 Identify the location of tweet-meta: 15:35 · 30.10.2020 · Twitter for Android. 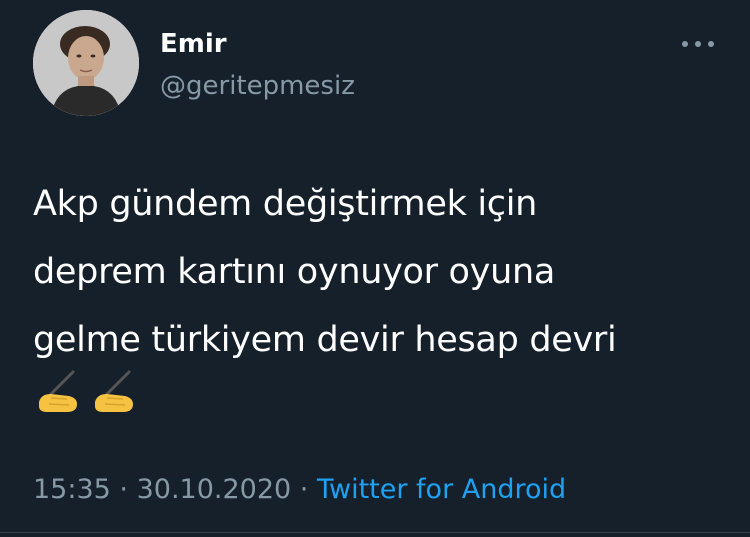
(299, 490).